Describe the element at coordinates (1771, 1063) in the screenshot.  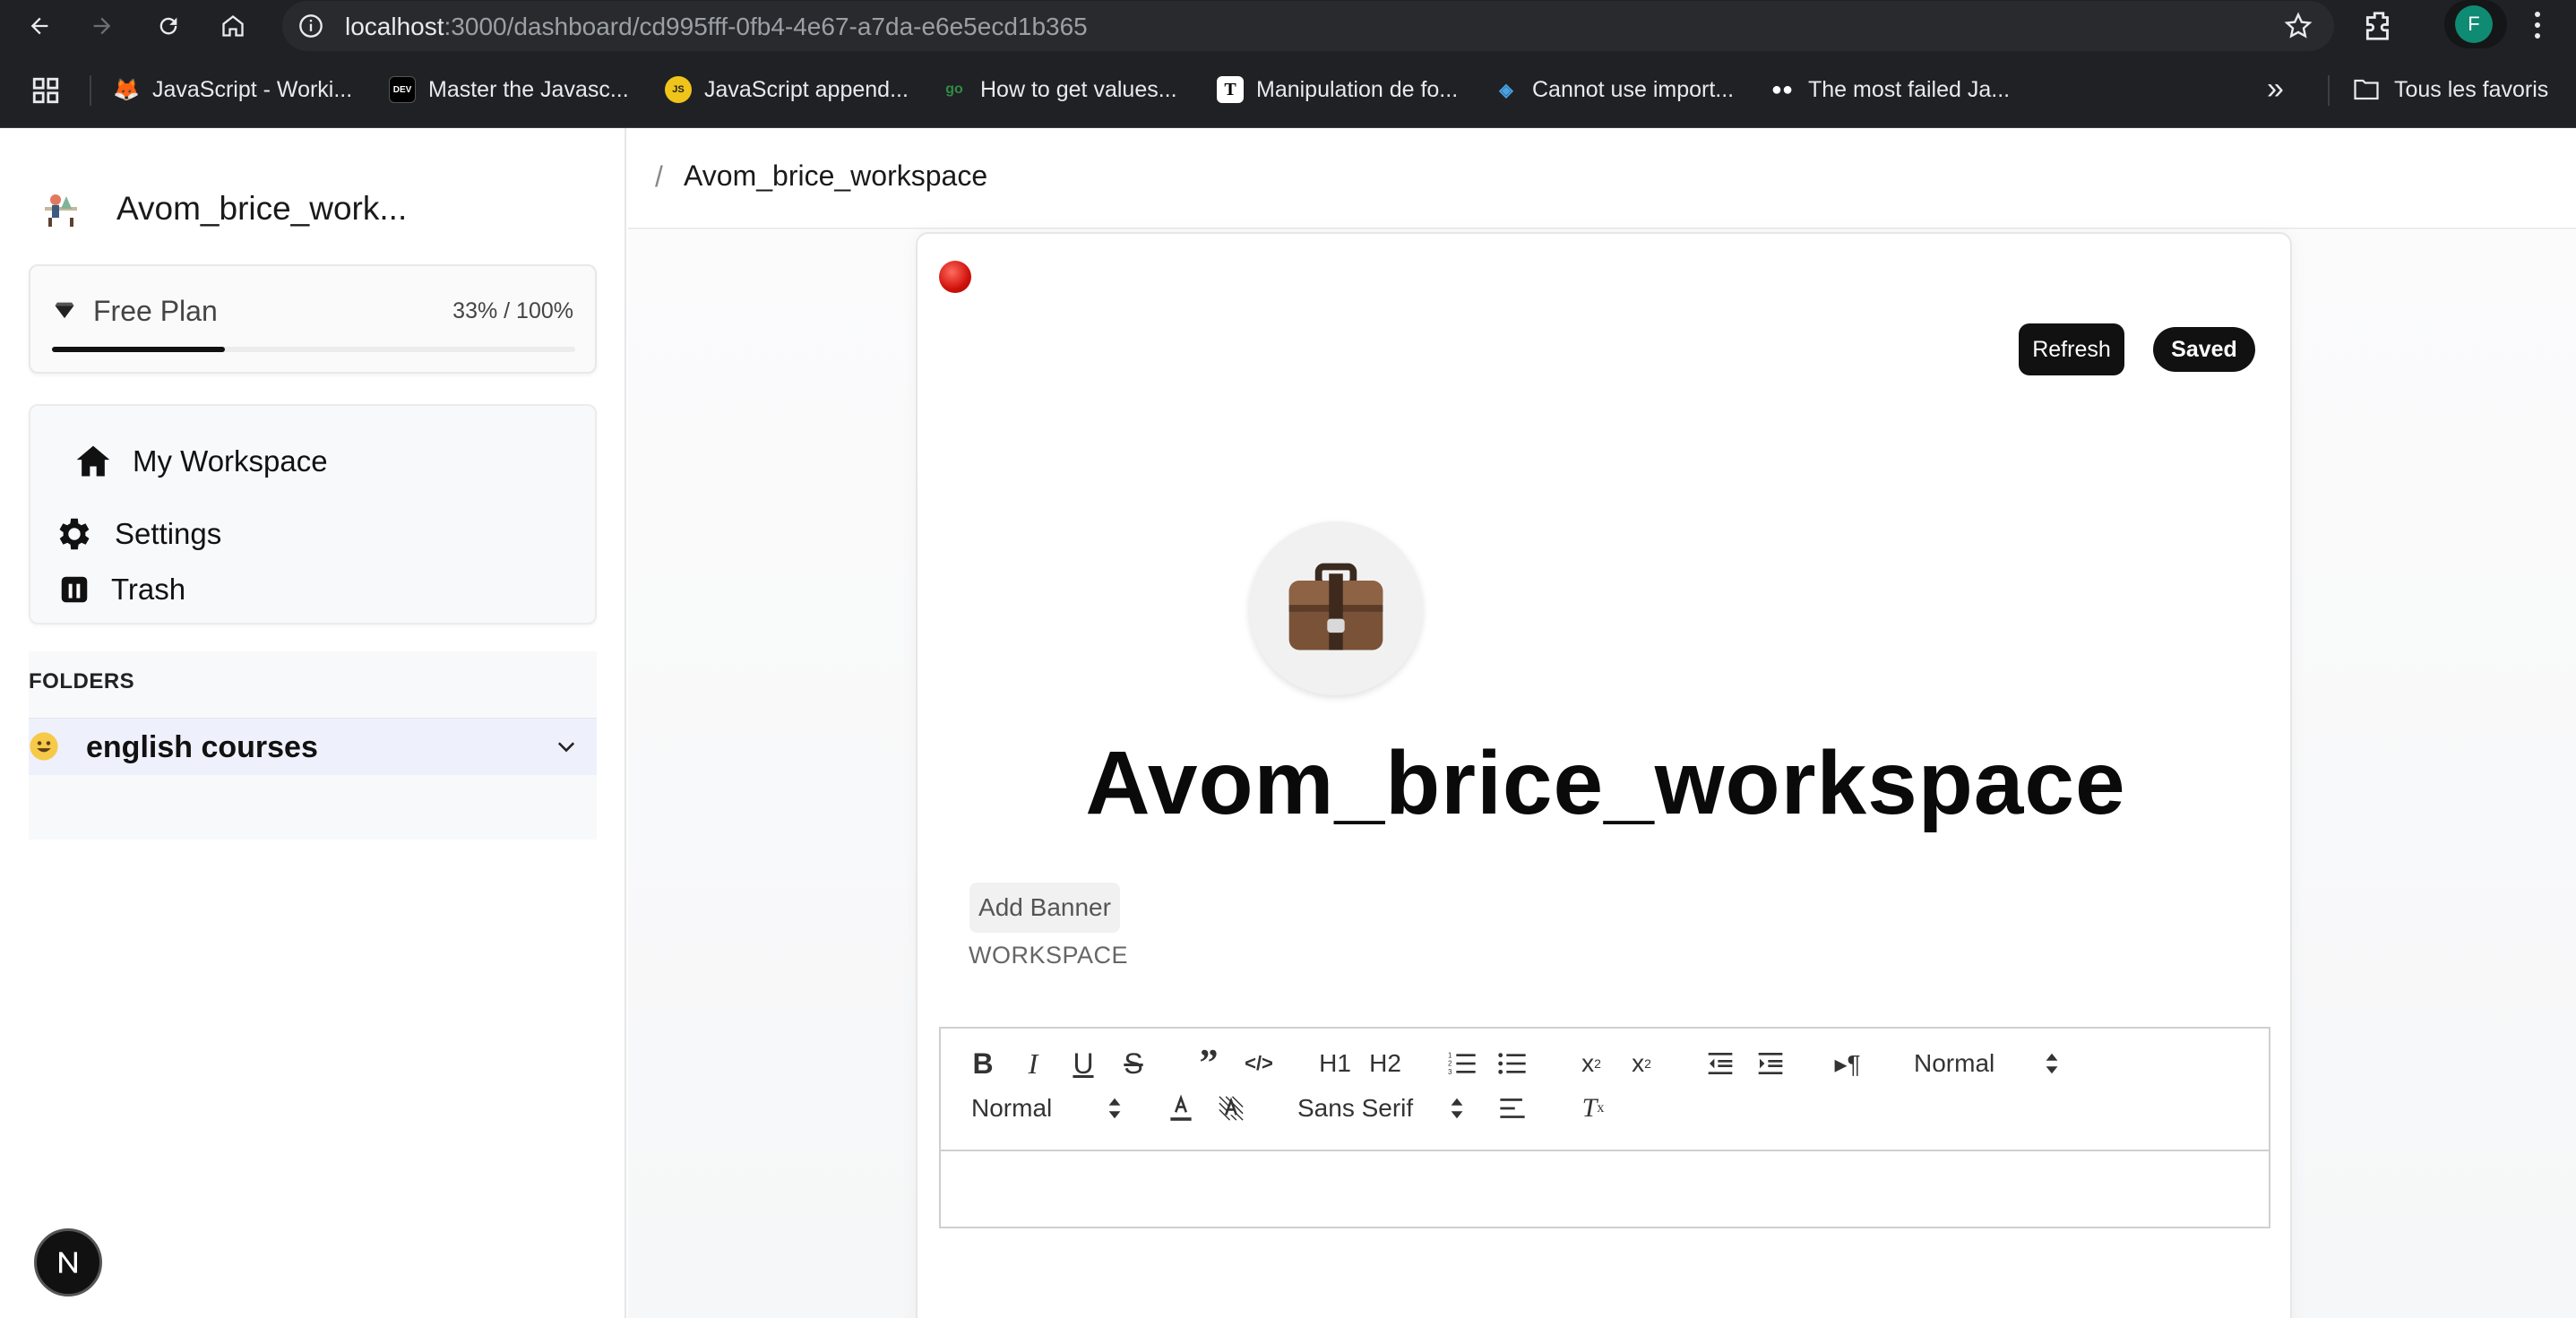
I see `indent-icon` at that location.